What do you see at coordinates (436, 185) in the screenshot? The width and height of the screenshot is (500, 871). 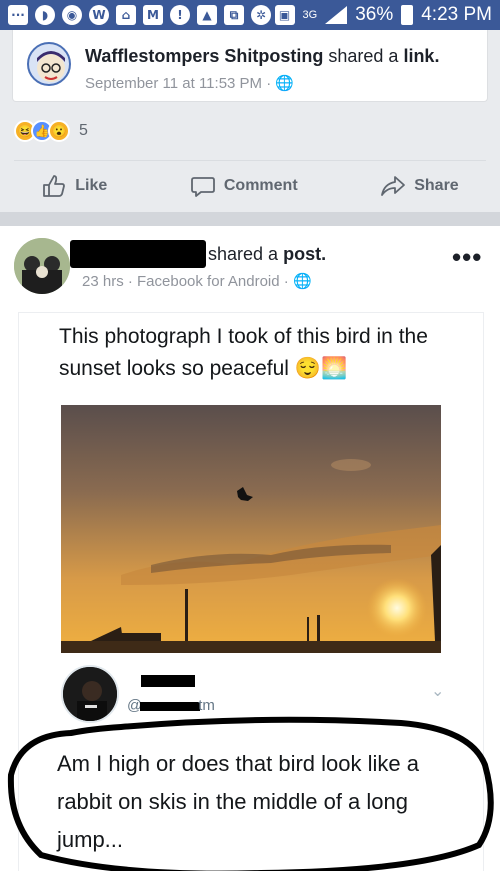 I see `share-label: Share` at bounding box center [436, 185].